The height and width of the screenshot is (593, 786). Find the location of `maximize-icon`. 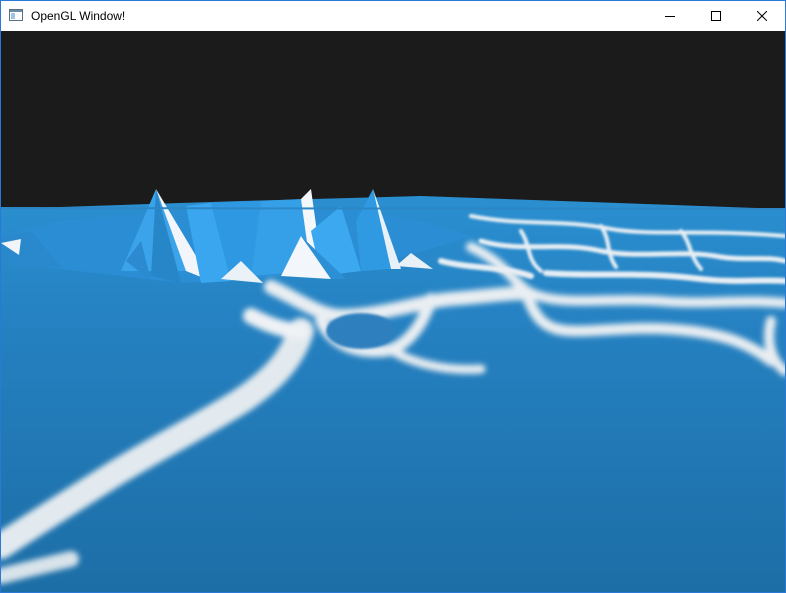

maximize-icon is located at coordinates (716, 16).